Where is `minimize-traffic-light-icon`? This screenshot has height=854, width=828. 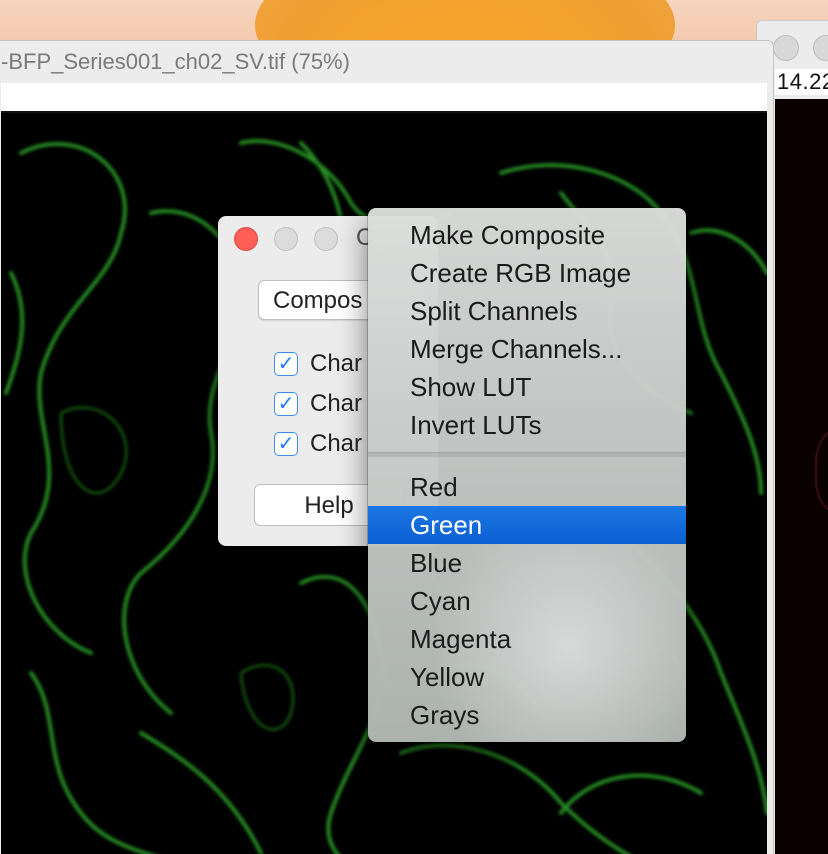
minimize-traffic-light-icon is located at coordinates (286, 239).